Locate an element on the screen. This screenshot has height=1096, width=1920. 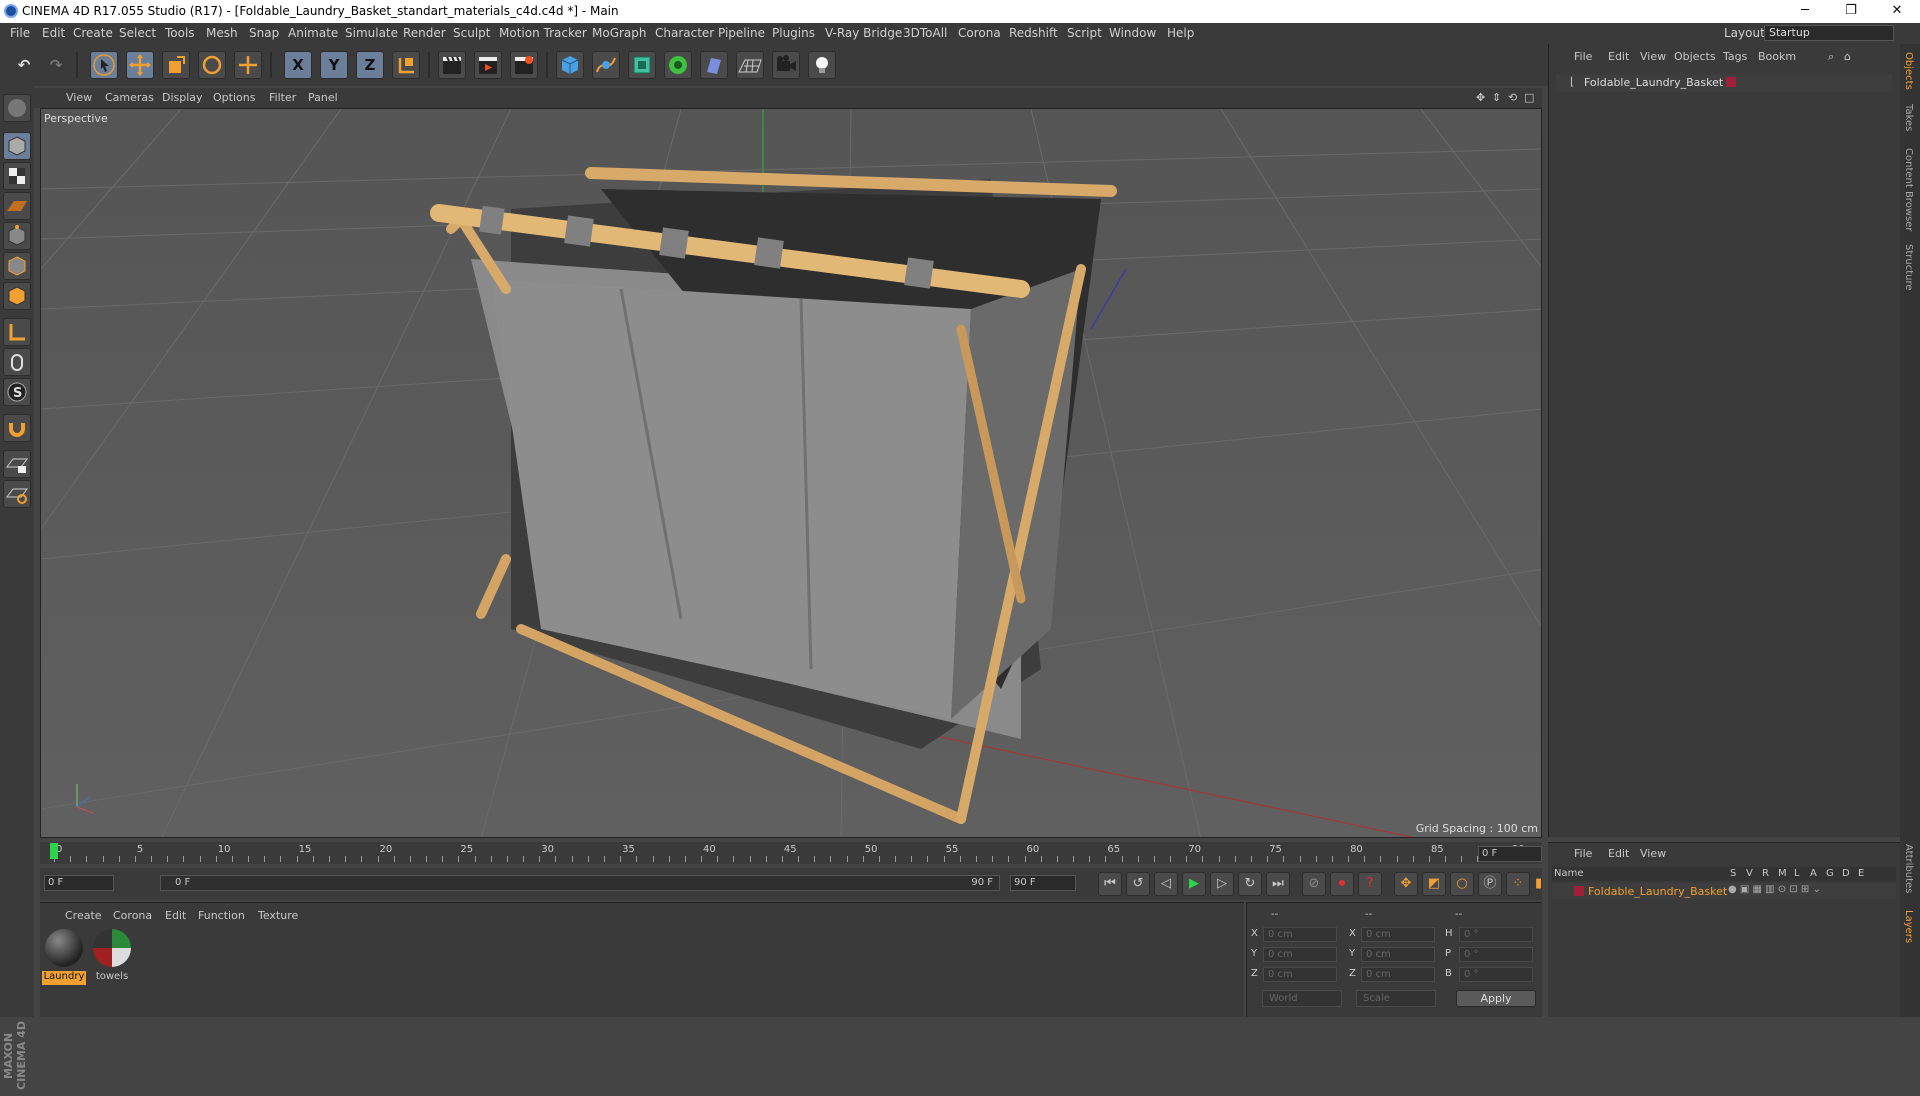
size-x-field: 0 cm is located at coordinates (1398, 934).